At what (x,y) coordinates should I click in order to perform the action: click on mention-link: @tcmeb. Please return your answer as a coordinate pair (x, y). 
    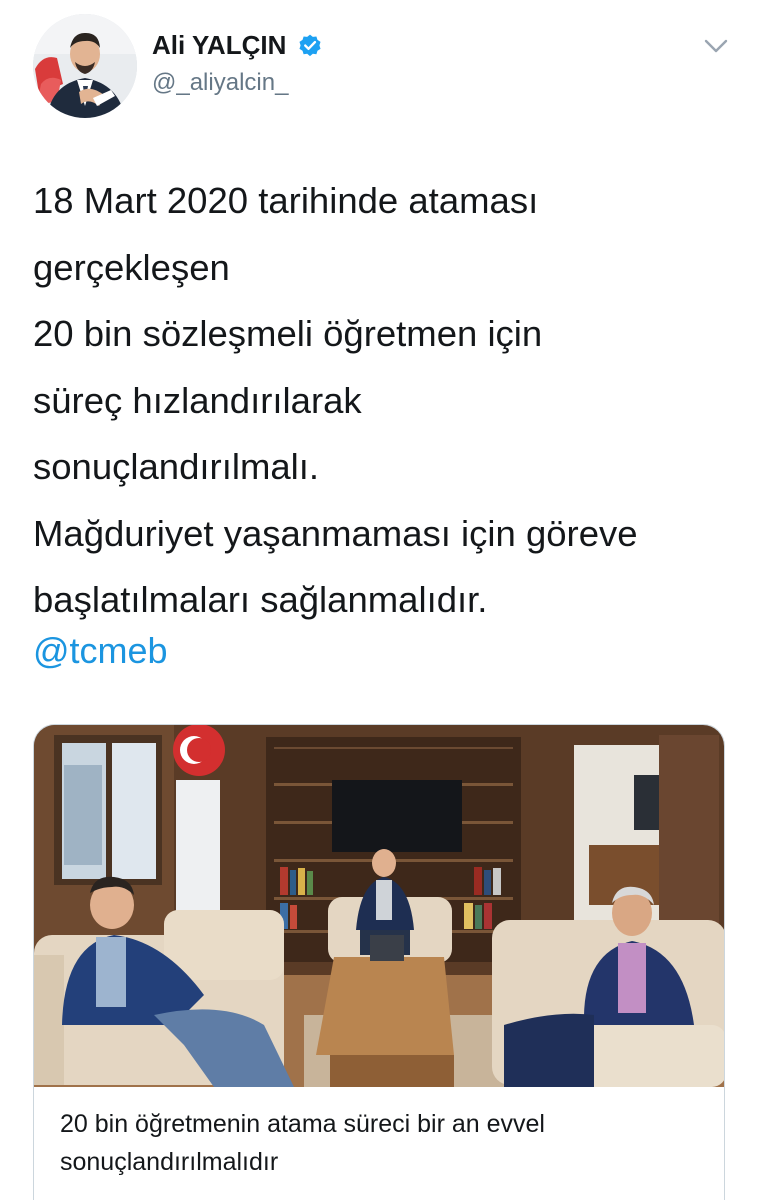
    Looking at the image, I should click on (100, 651).